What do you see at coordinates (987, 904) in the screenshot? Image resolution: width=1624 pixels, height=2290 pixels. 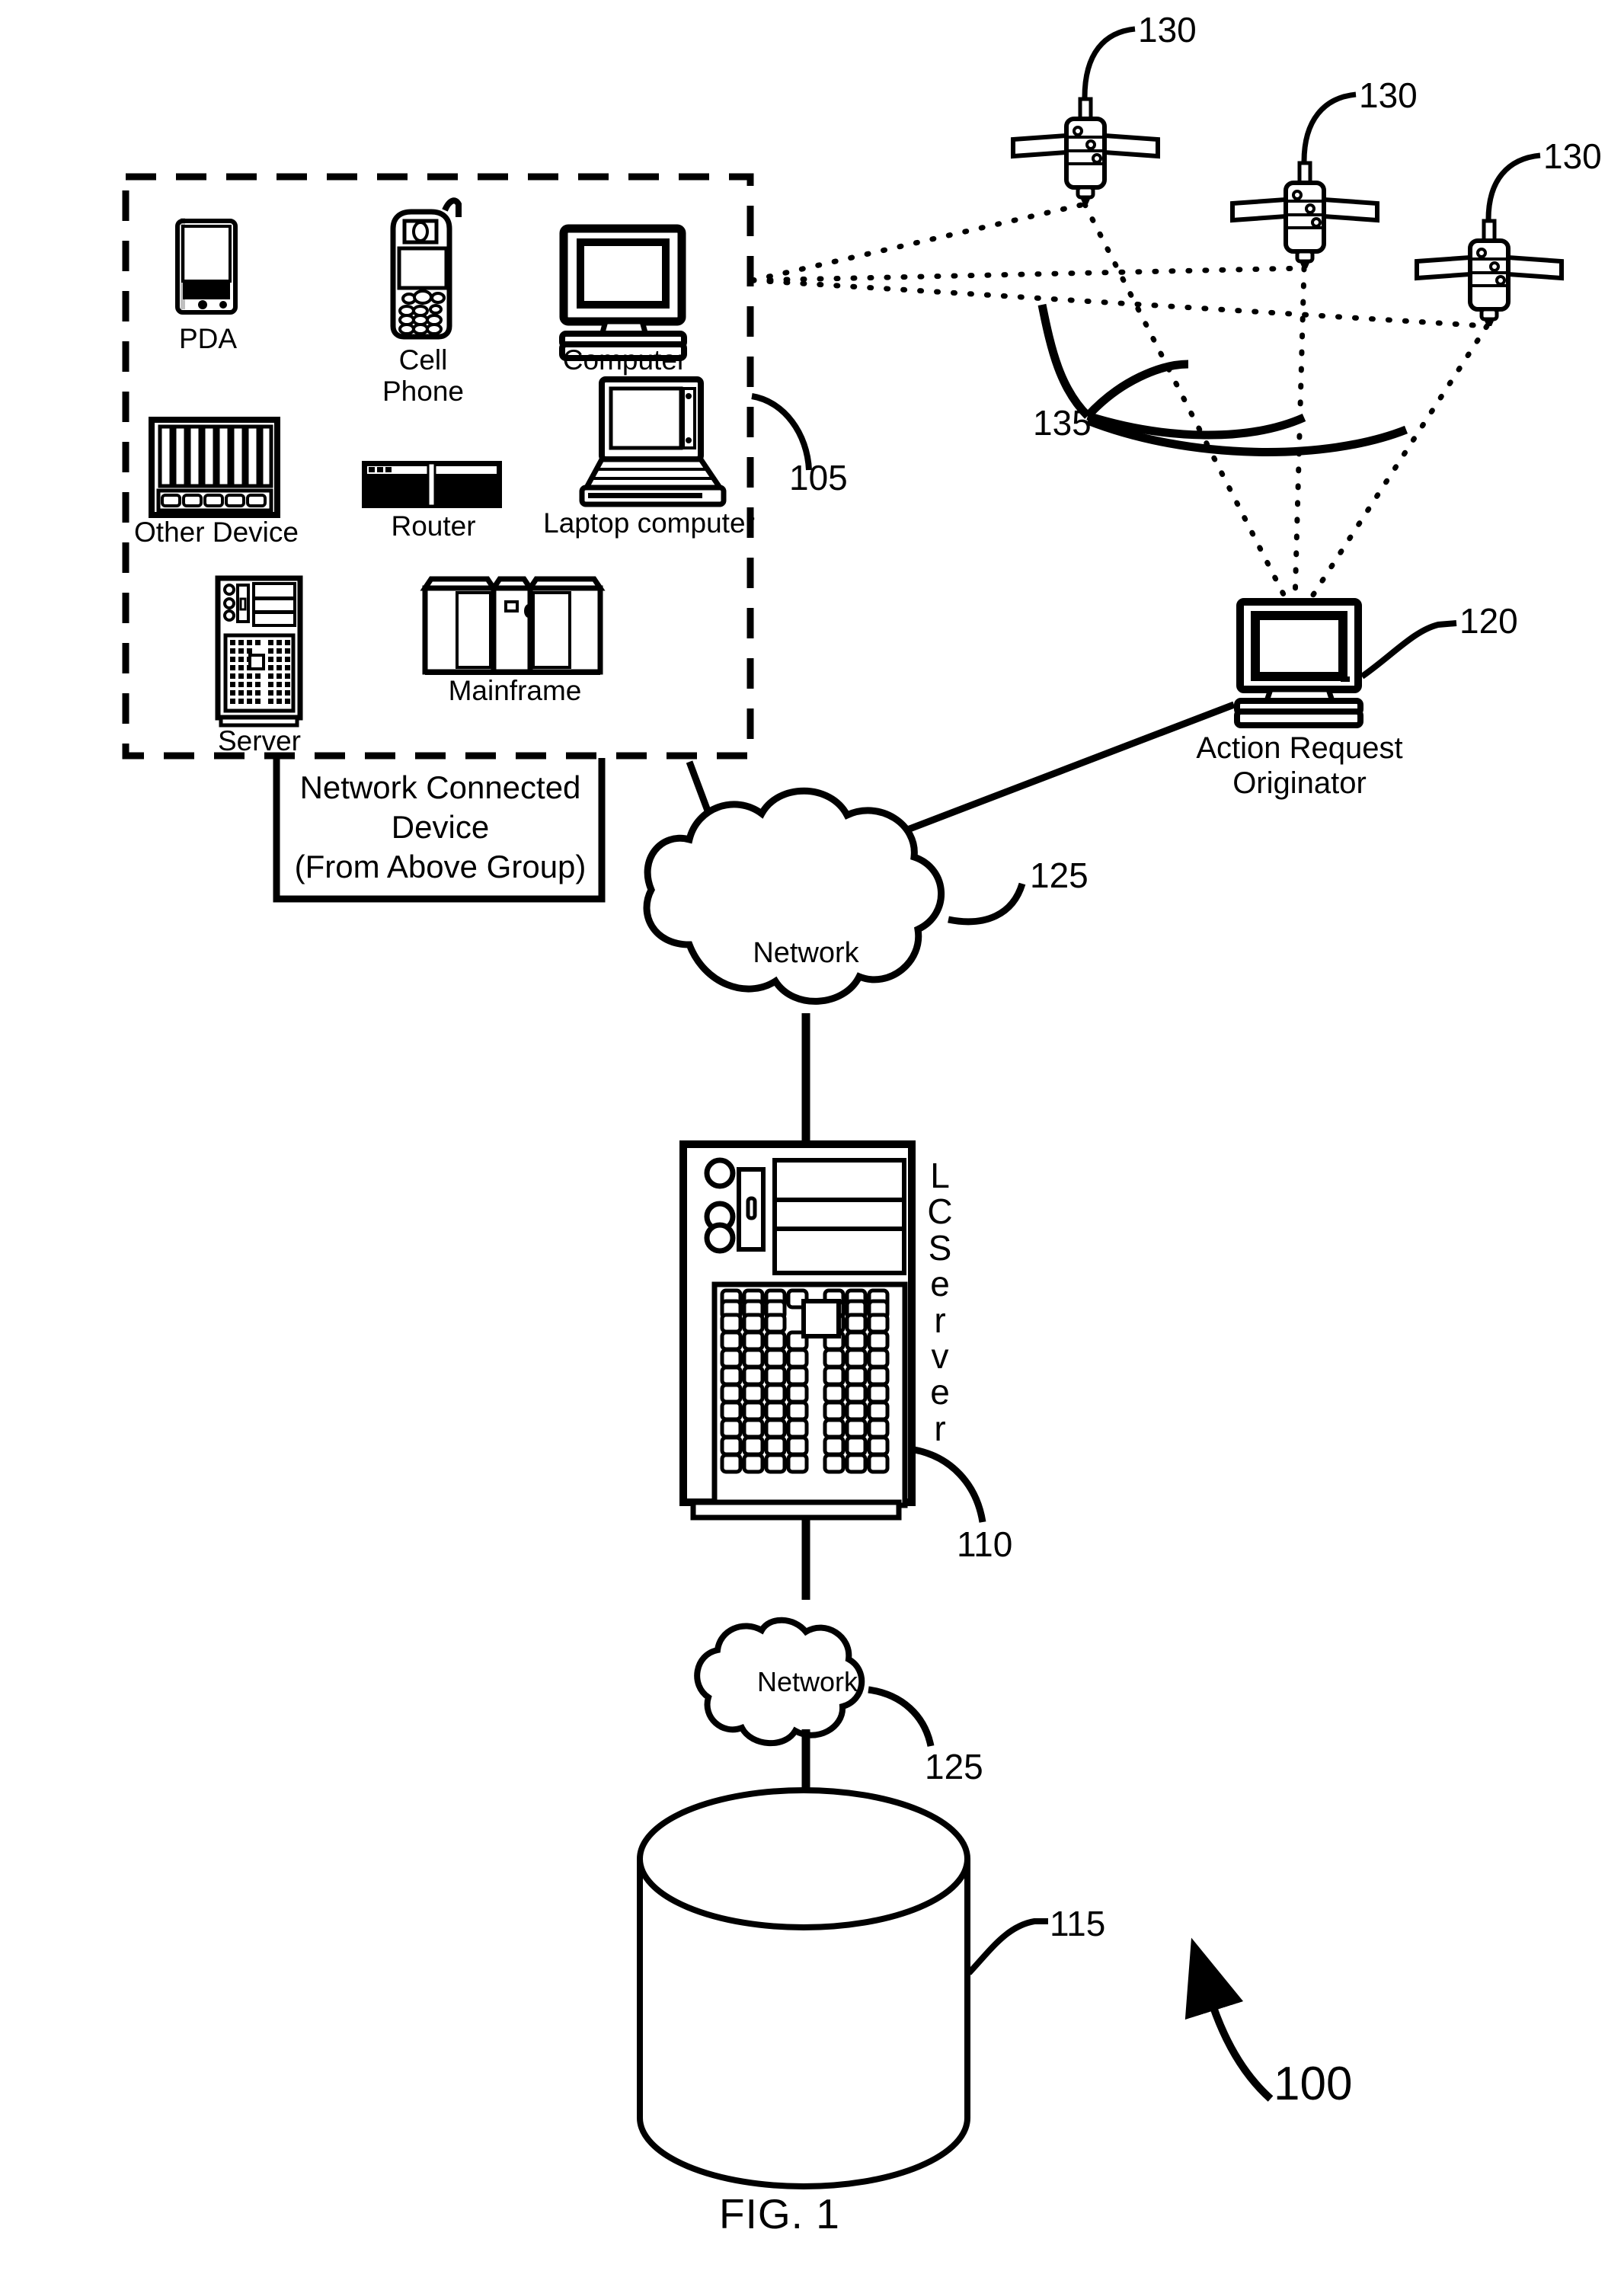 I see `ref-125-leader-top` at bounding box center [987, 904].